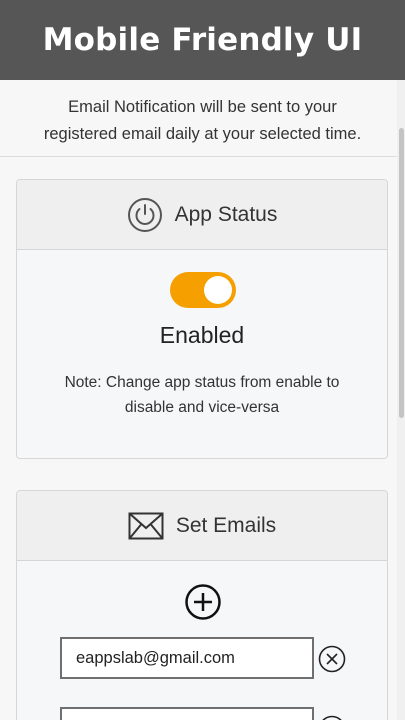 This screenshot has height=720, width=405. What do you see at coordinates (226, 214) in the screenshot?
I see `app-status-title: App Status` at bounding box center [226, 214].